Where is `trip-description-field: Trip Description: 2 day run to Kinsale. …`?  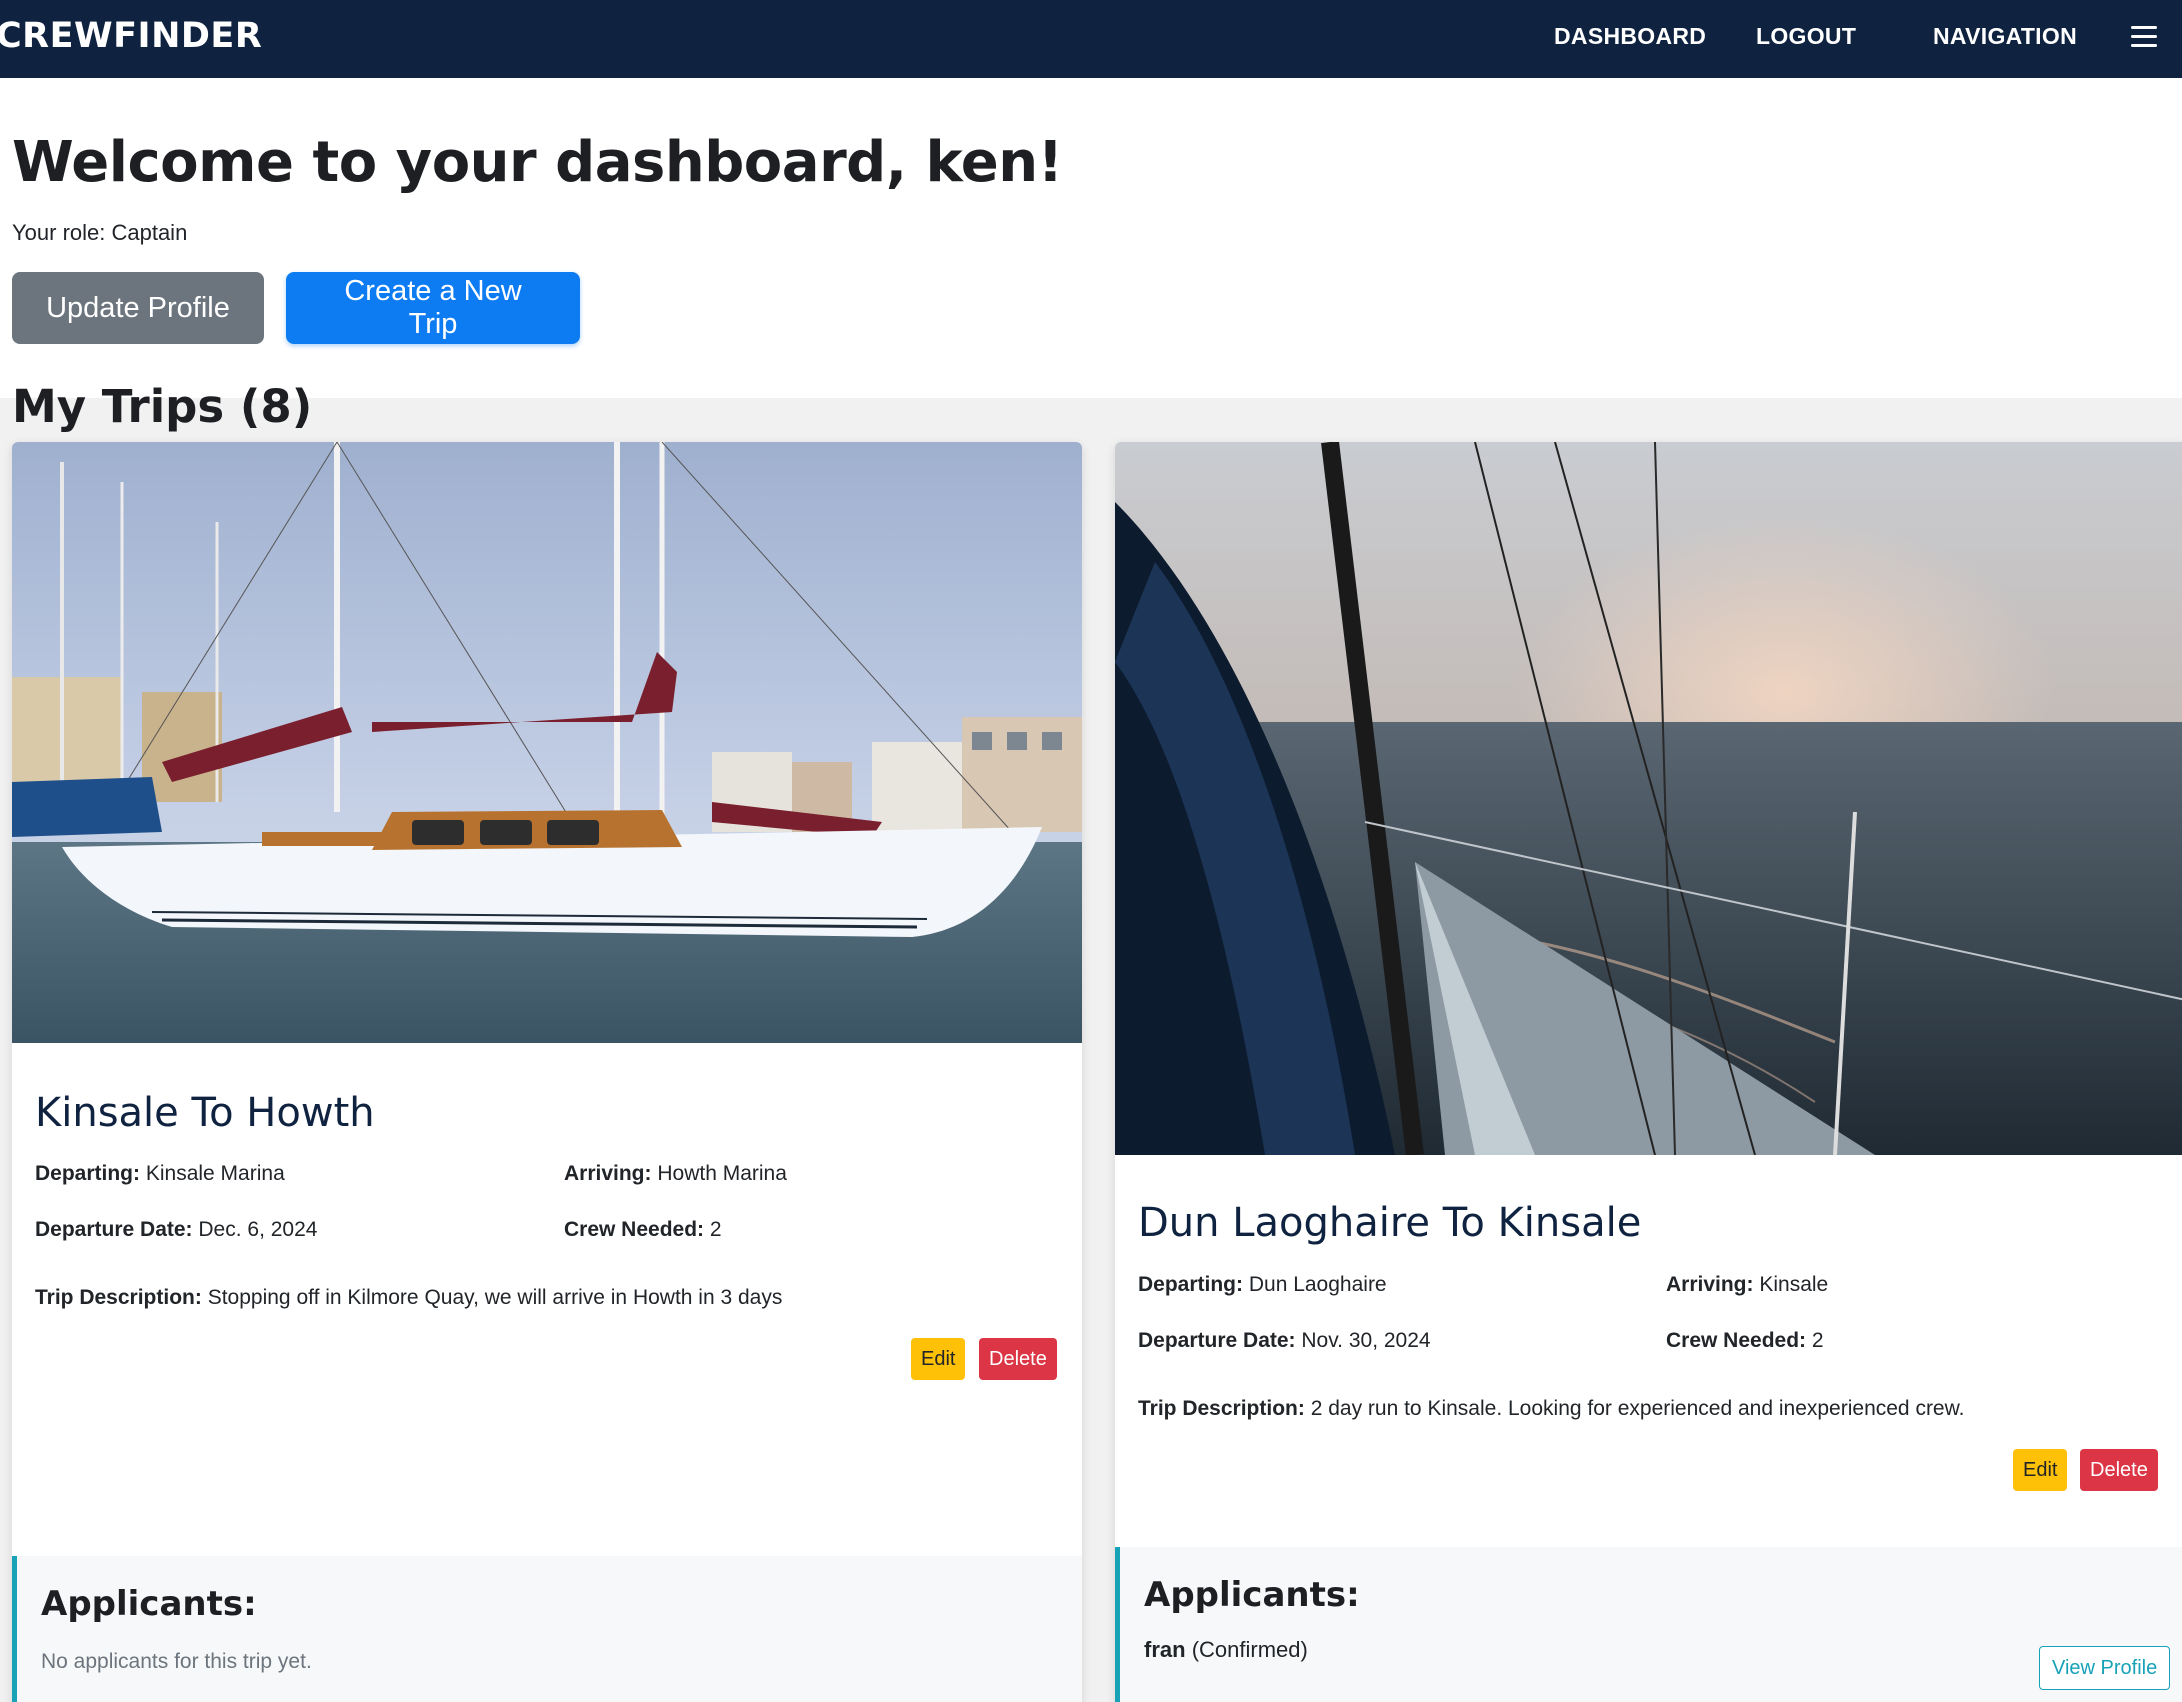 trip-description-field: Trip Description: 2 day run to Kinsale. … is located at coordinates (1551, 1409).